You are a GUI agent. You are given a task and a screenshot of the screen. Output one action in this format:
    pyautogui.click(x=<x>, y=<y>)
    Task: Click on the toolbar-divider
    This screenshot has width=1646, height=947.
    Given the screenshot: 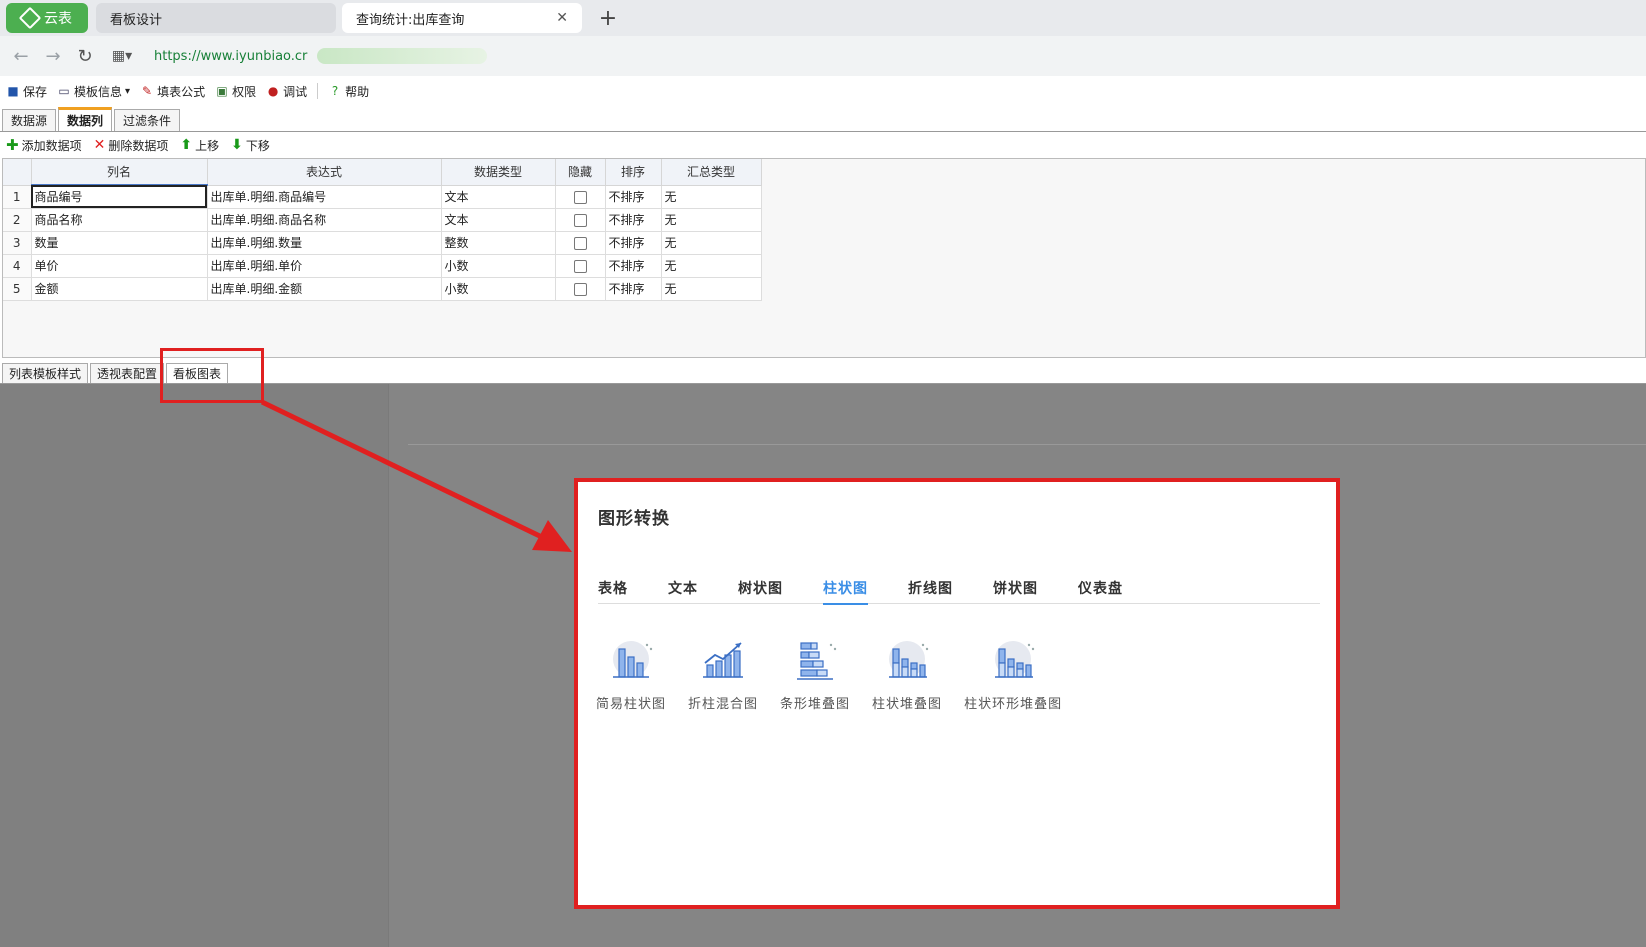 What is the action you would take?
    pyautogui.click(x=318, y=91)
    